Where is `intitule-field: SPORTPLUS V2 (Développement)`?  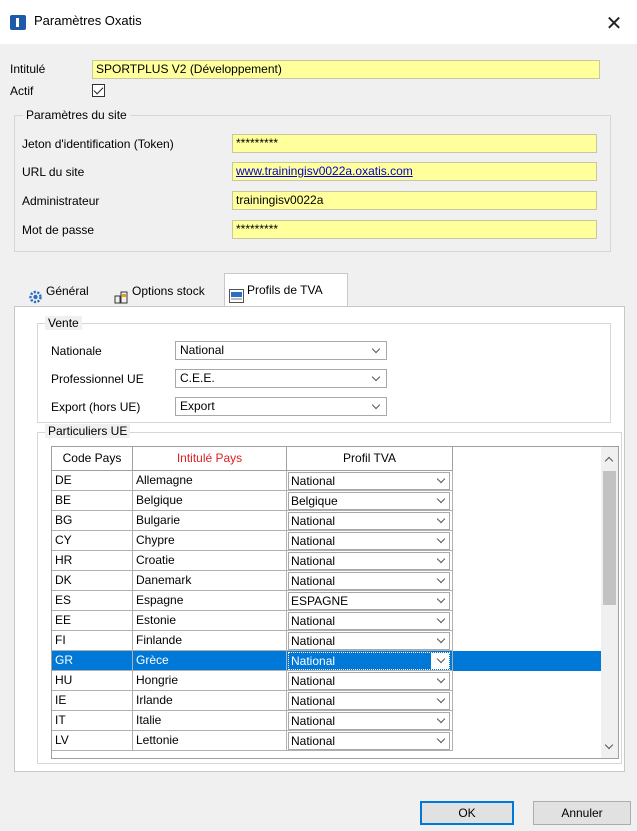 intitule-field: SPORTPLUS V2 (Développement) is located at coordinates (346, 69).